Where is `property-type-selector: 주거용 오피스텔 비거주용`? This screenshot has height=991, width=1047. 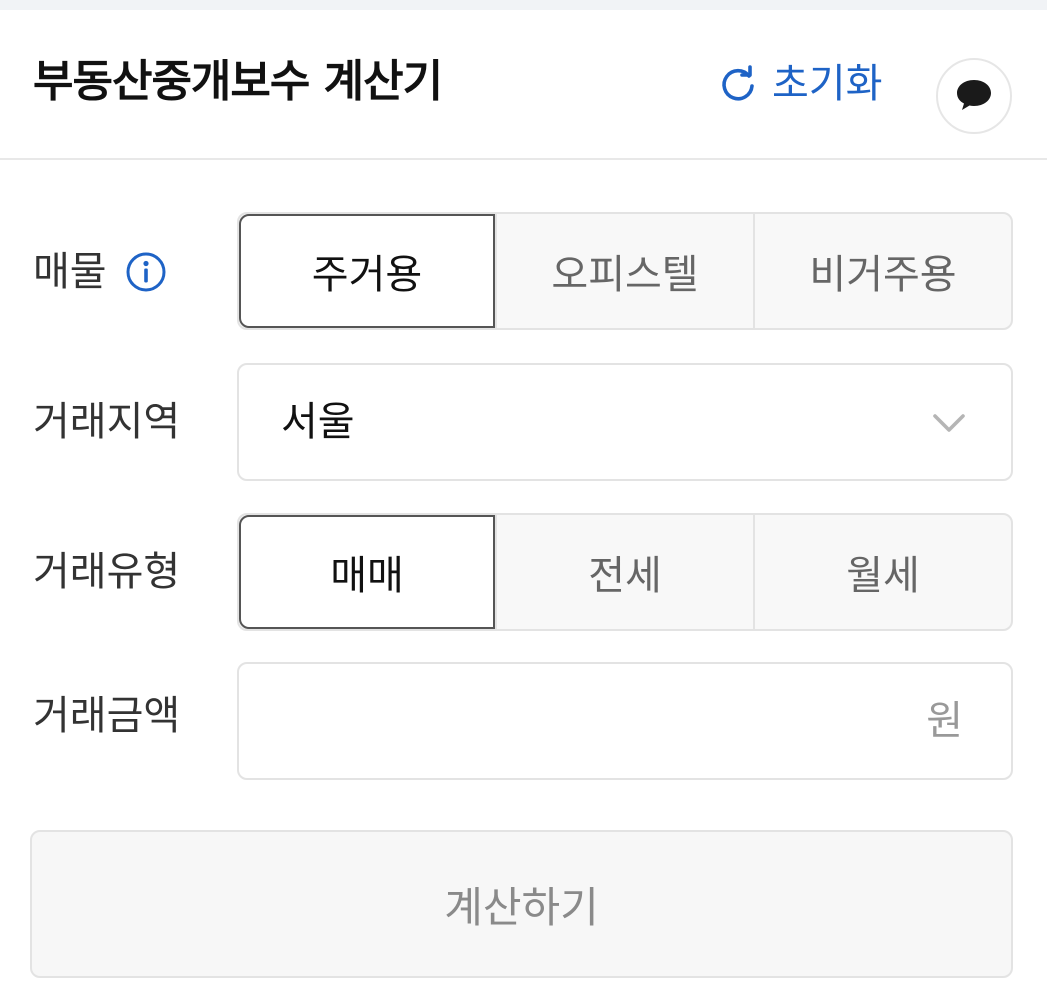 property-type-selector: 주거용 오피스텔 비거주용 is located at coordinates (625, 271).